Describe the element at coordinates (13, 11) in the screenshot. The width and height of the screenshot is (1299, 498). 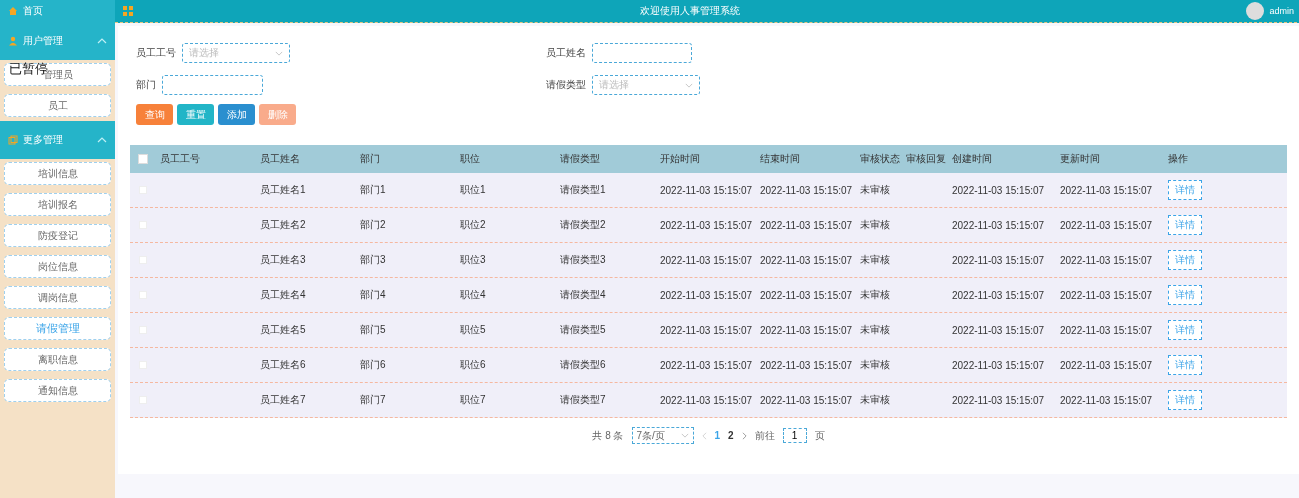
I see `home-icon` at that location.